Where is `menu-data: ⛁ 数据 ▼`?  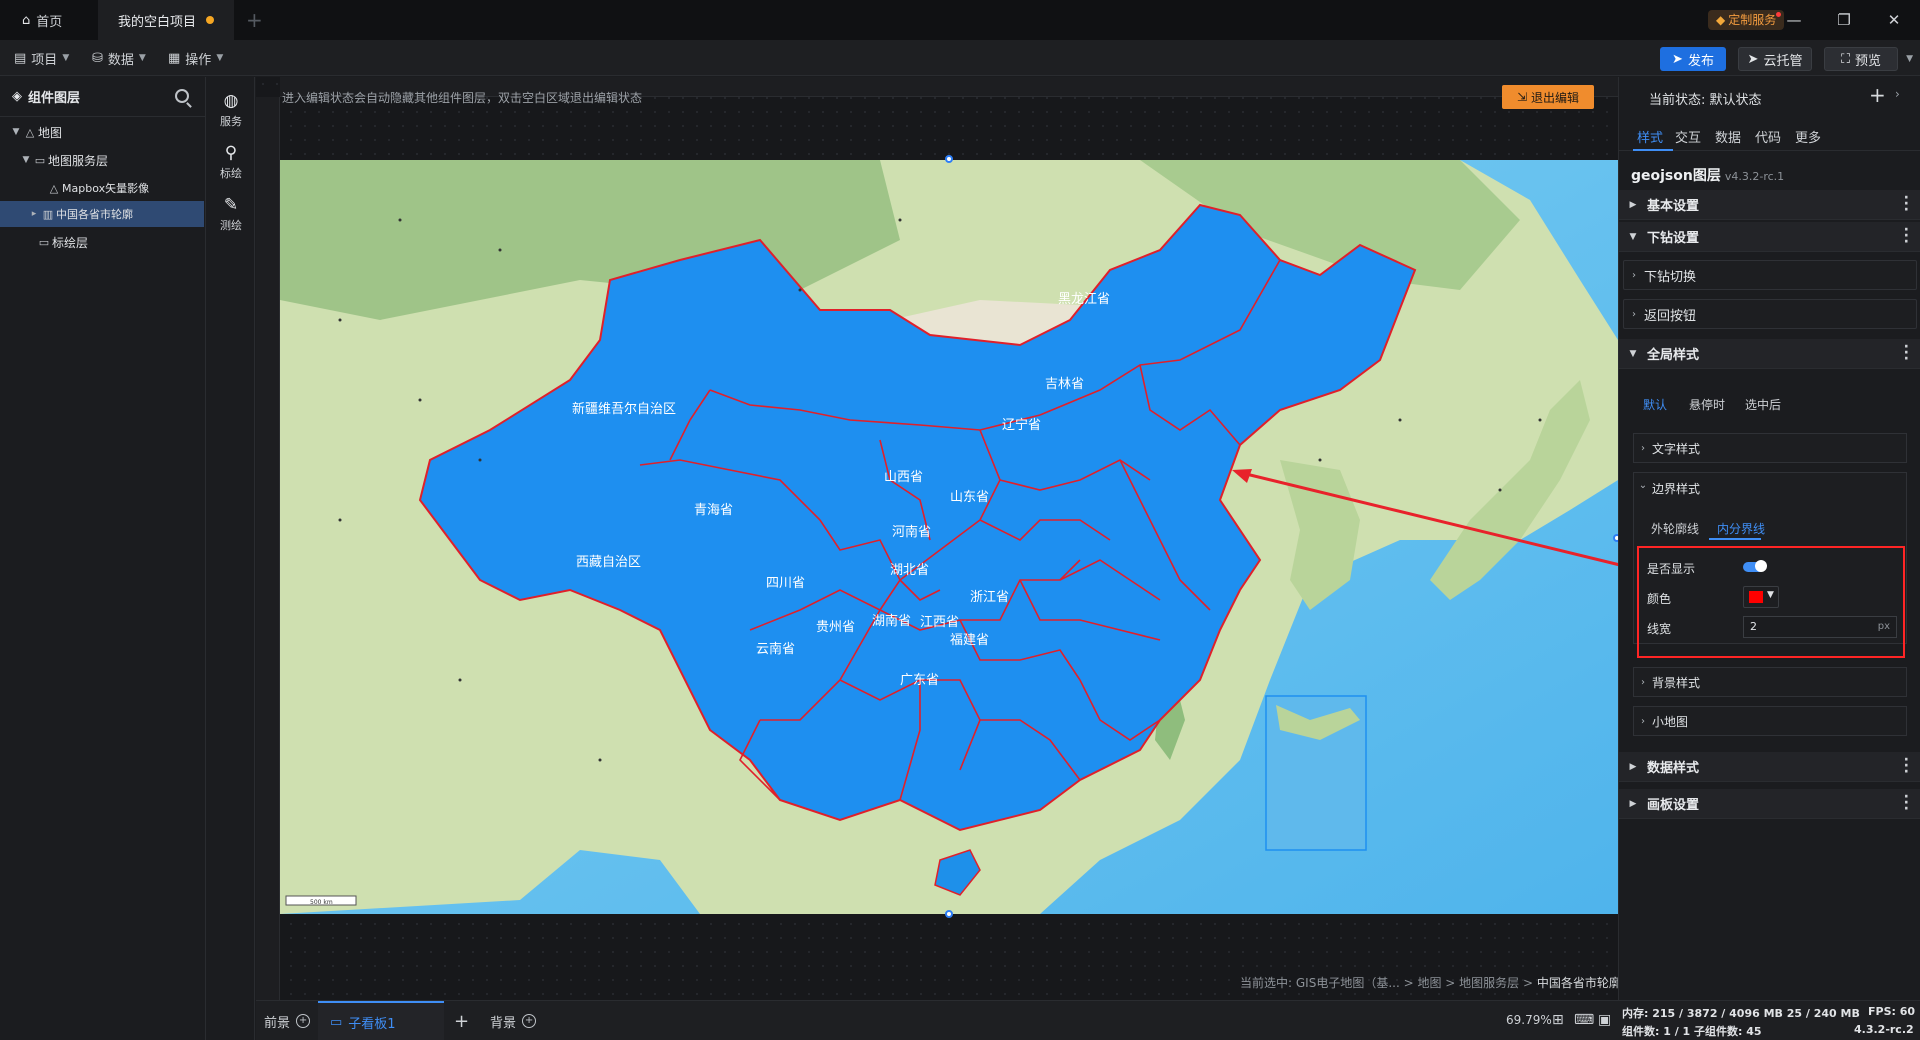 menu-data: ⛁ 数据 ▼ is located at coordinates (119, 58).